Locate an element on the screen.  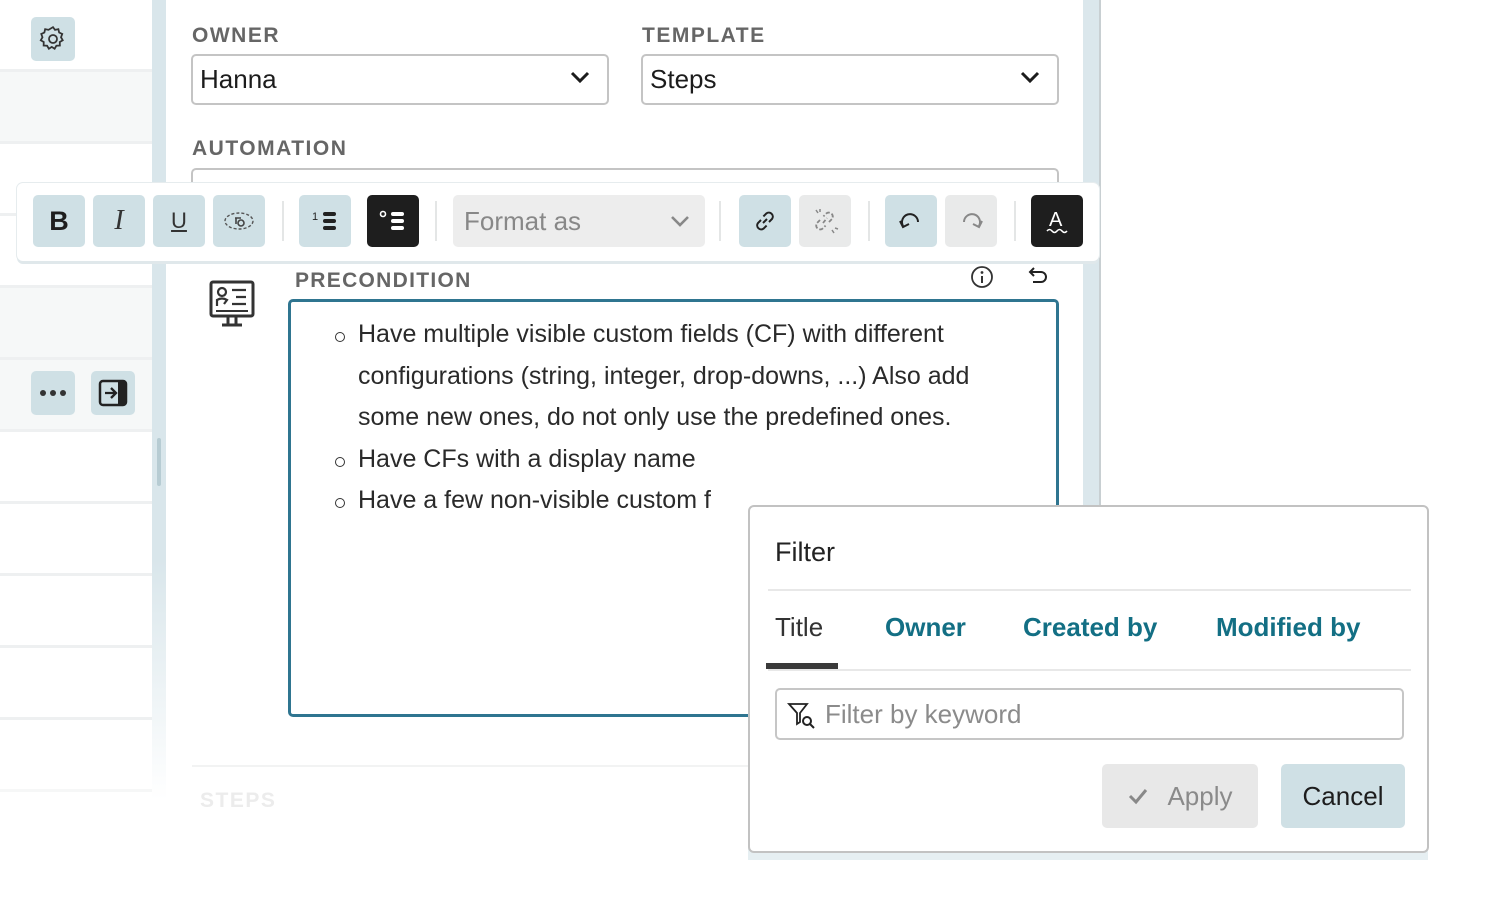
filter-keyword-input is located at coordinates (1113, 714).